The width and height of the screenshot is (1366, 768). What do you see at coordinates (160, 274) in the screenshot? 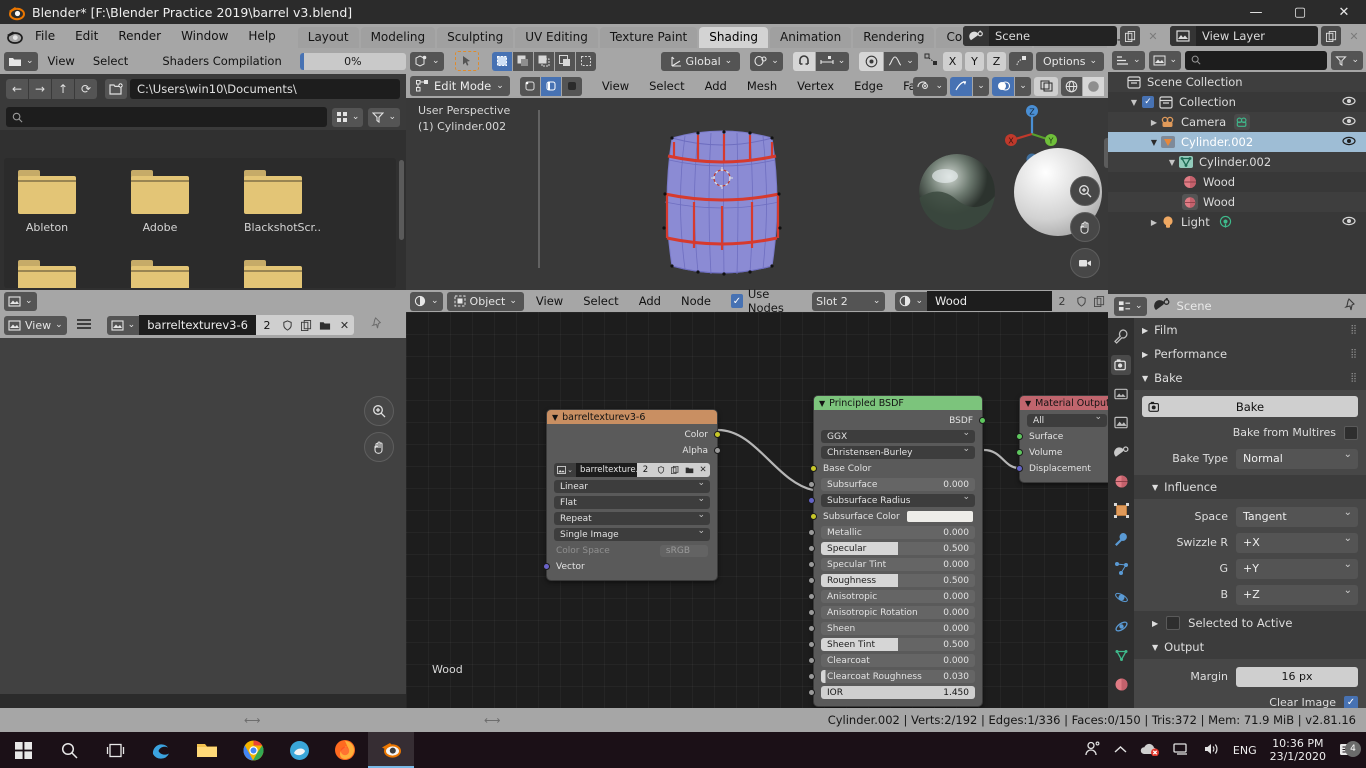
I see `folder-item` at bounding box center [160, 274].